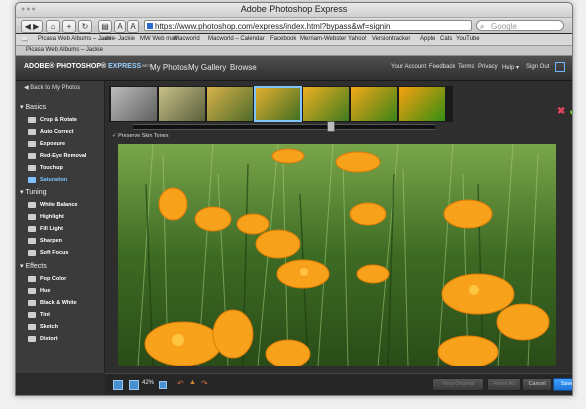 The height and width of the screenshot is (409, 586). Describe the element at coordinates (504, 384) in the screenshot. I see `reset-all-button: Reset All` at that location.